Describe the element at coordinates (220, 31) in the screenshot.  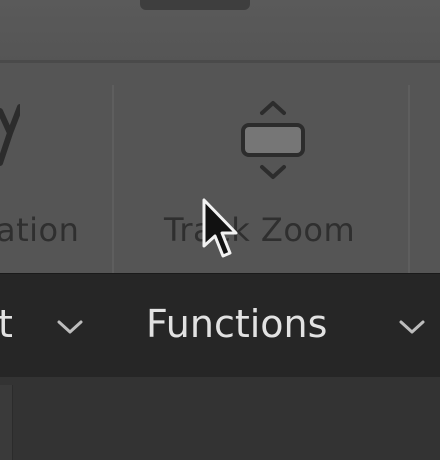
I see `top-strip` at that location.